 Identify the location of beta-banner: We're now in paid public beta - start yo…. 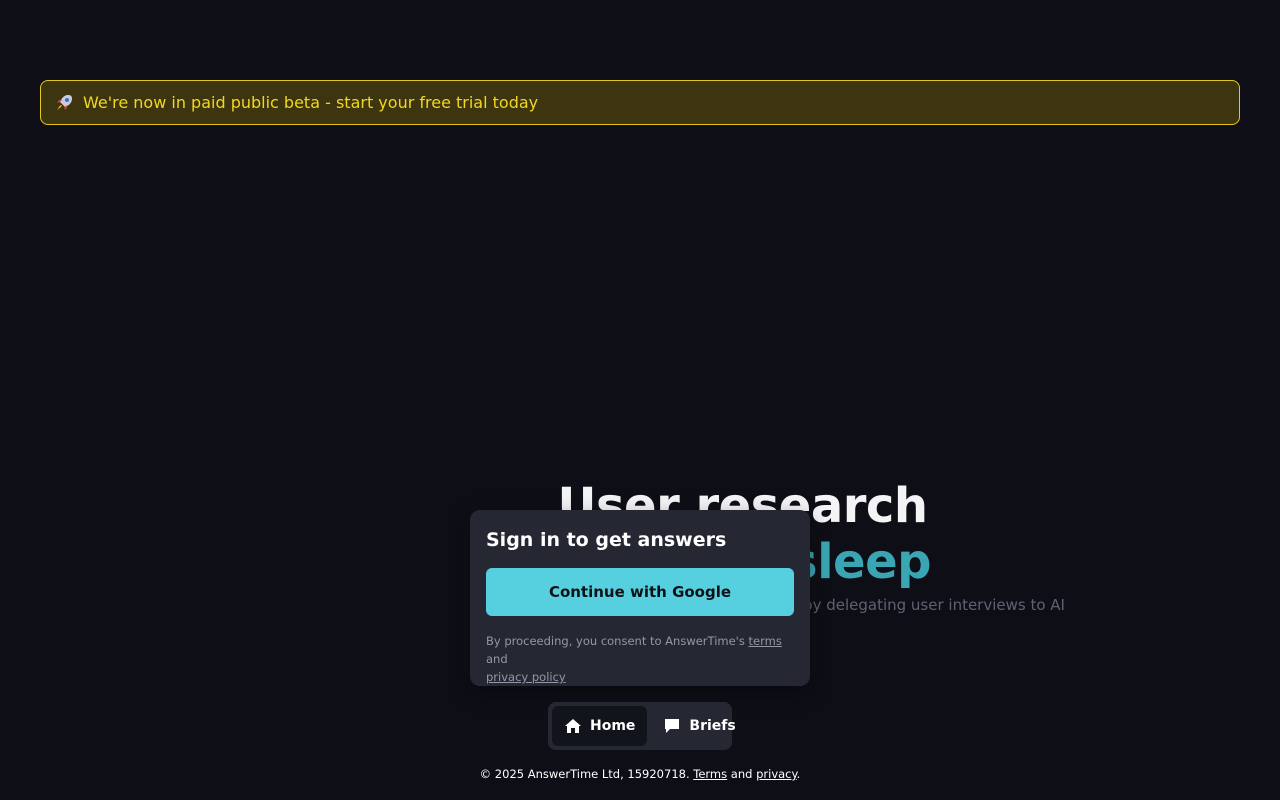
(640, 102).